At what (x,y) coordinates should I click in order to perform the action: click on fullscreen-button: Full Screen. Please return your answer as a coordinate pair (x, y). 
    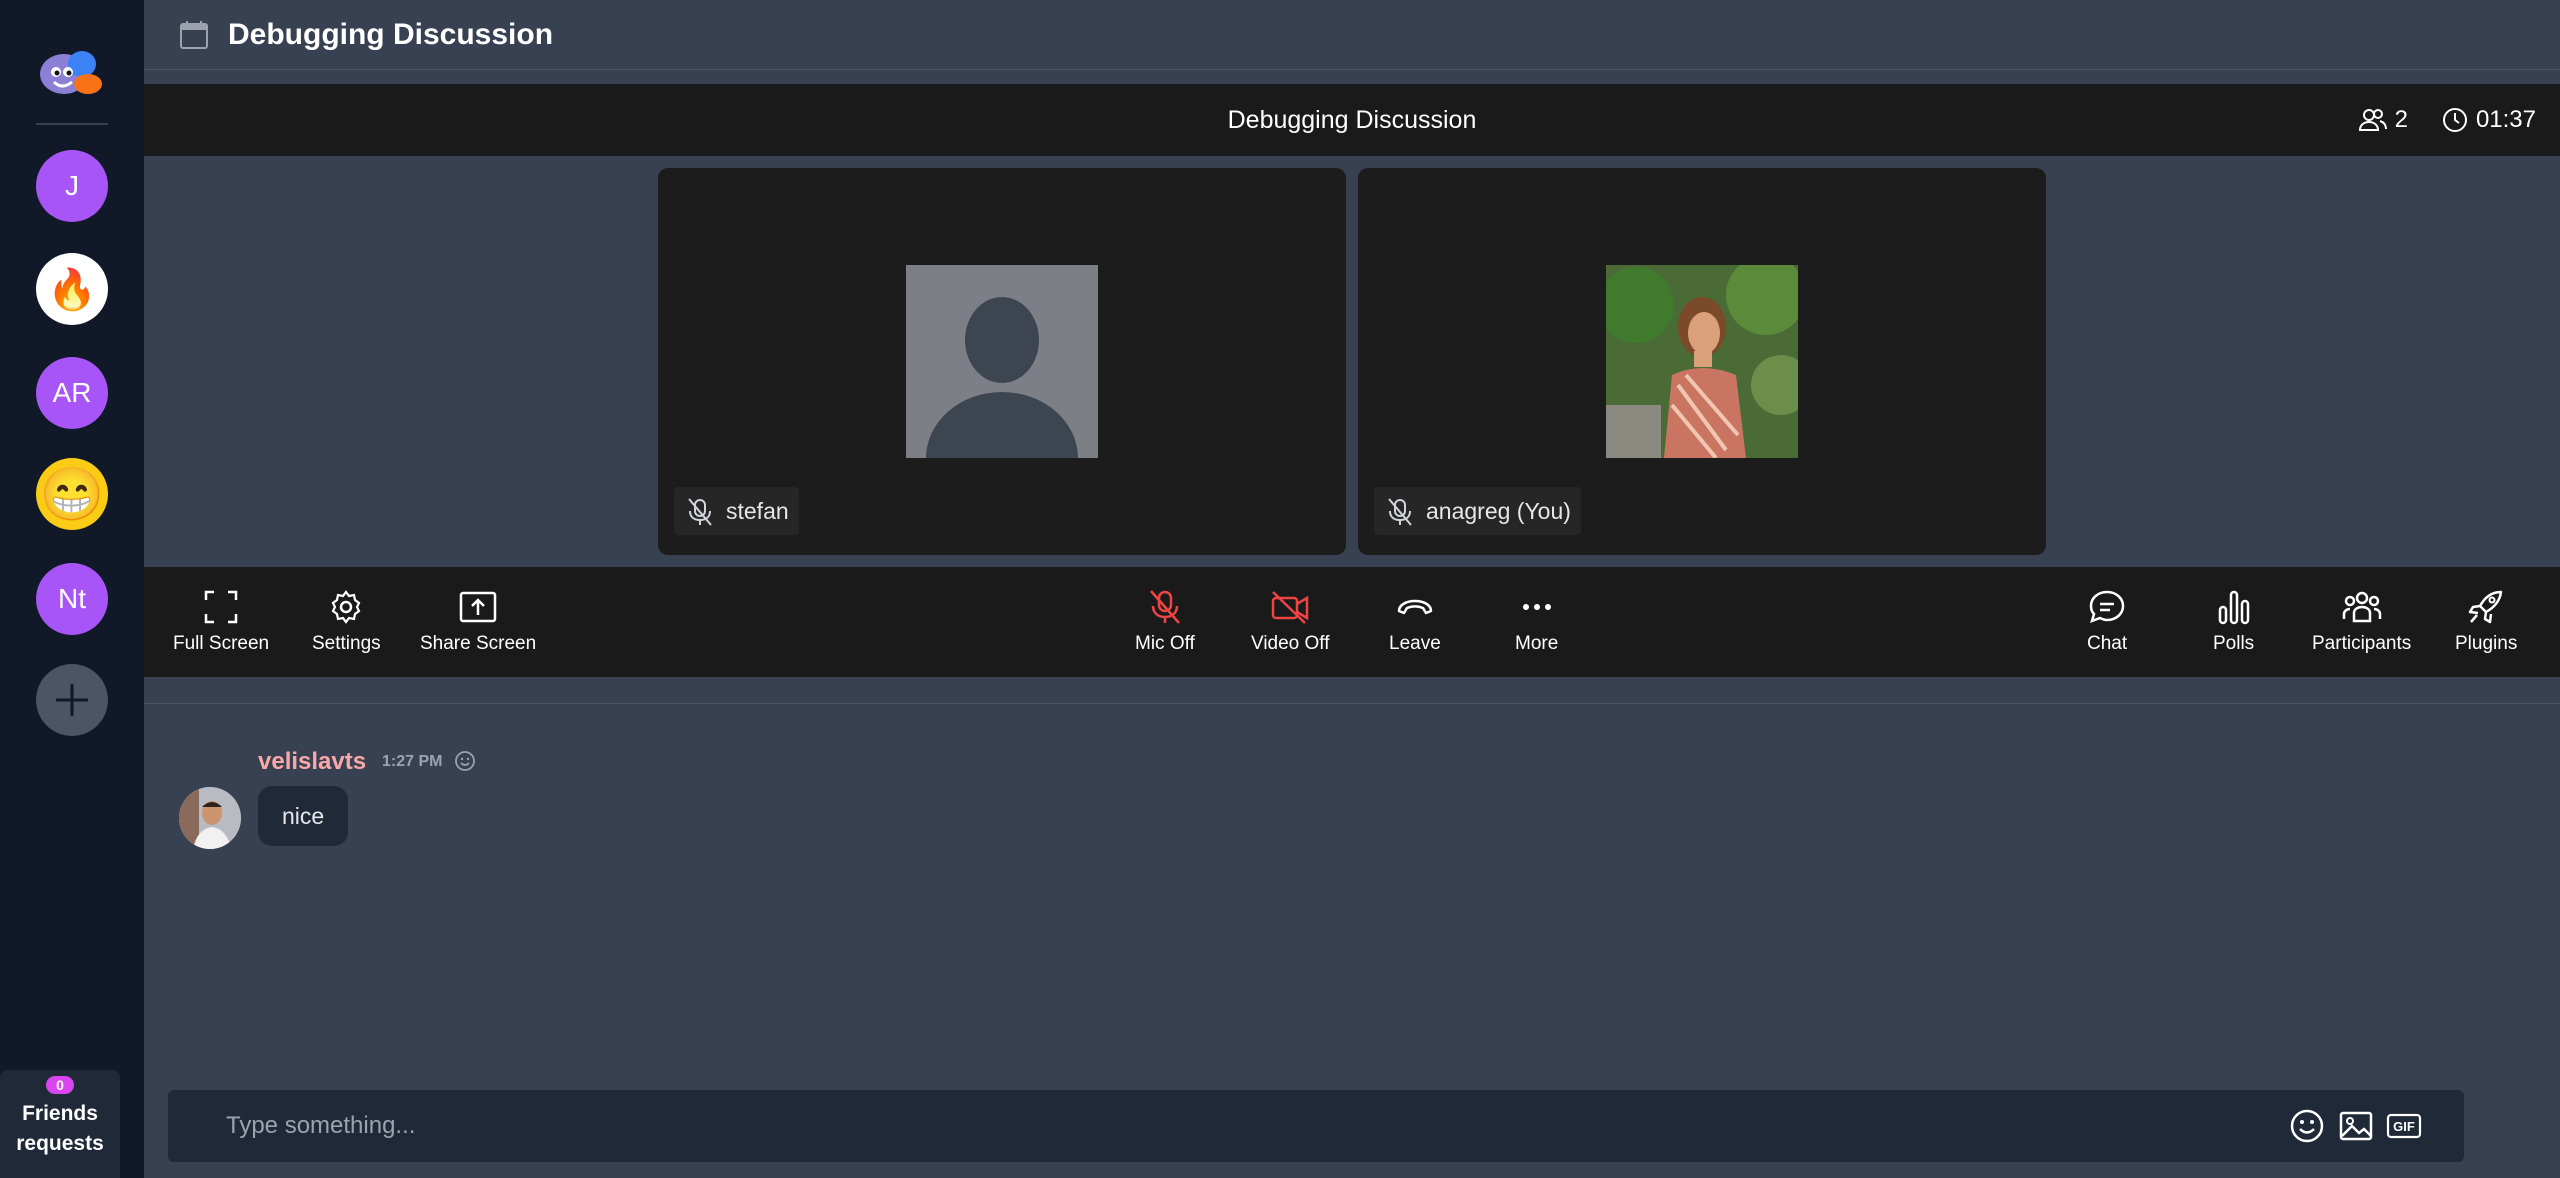
    Looking at the image, I should click on (221, 622).